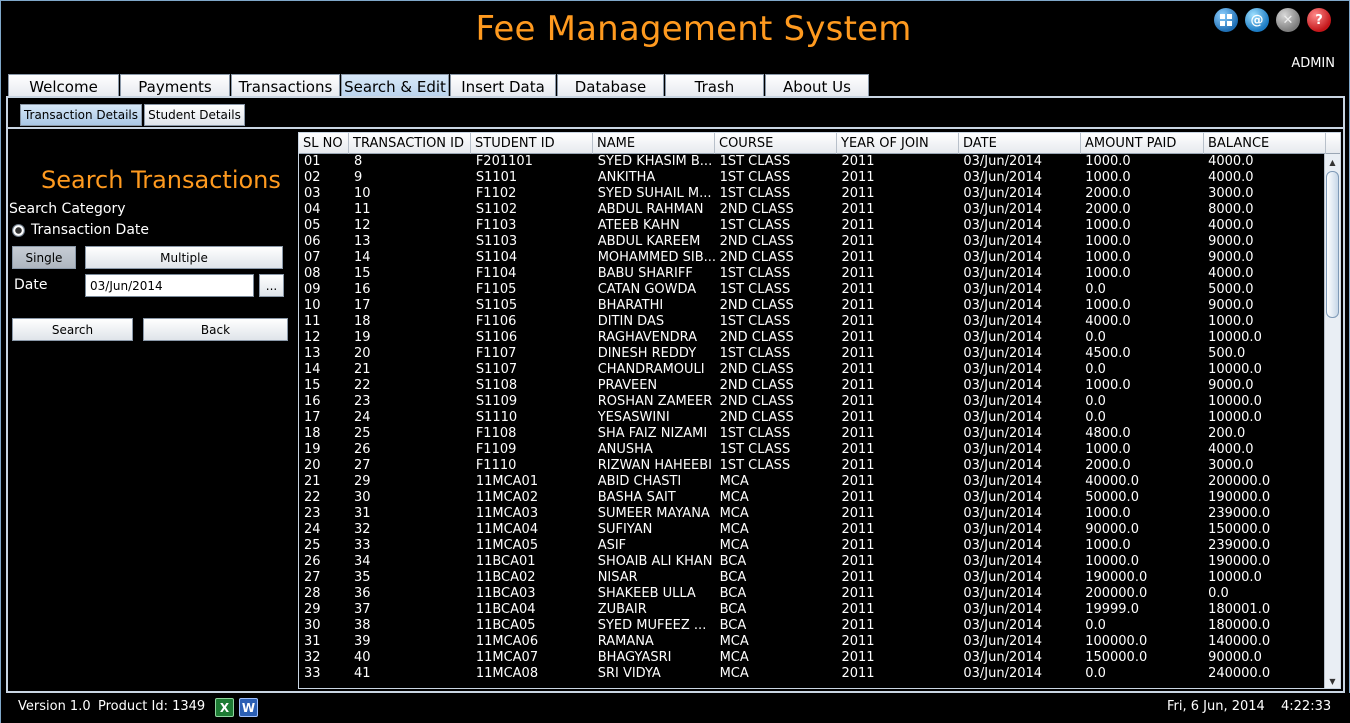 The height and width of the screenshot is (723, 1350). Describe the element at coordinates (1264, 642) in the screenshot. I see `cell-balance: 140000.0` at that location.